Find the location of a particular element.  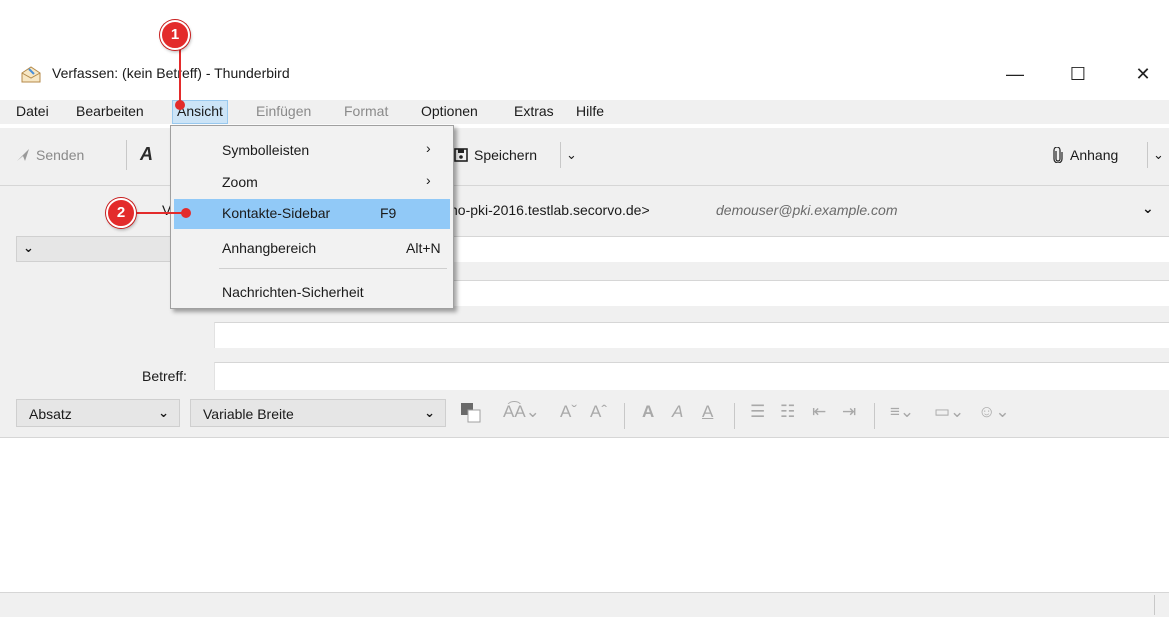

callout-1-dot is located at coordinates (180, 105).